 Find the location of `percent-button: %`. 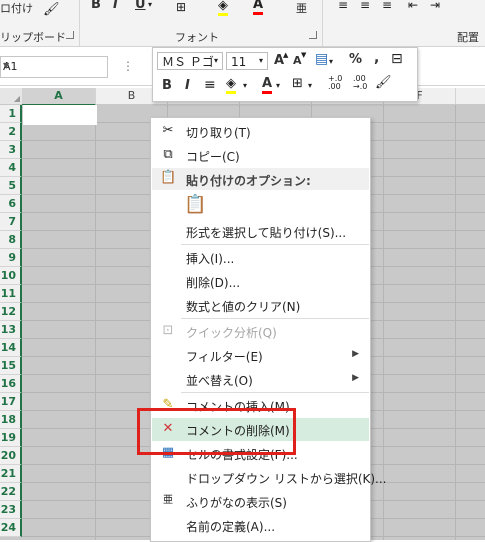

percent-button: % is located at coordinates (355, 59).